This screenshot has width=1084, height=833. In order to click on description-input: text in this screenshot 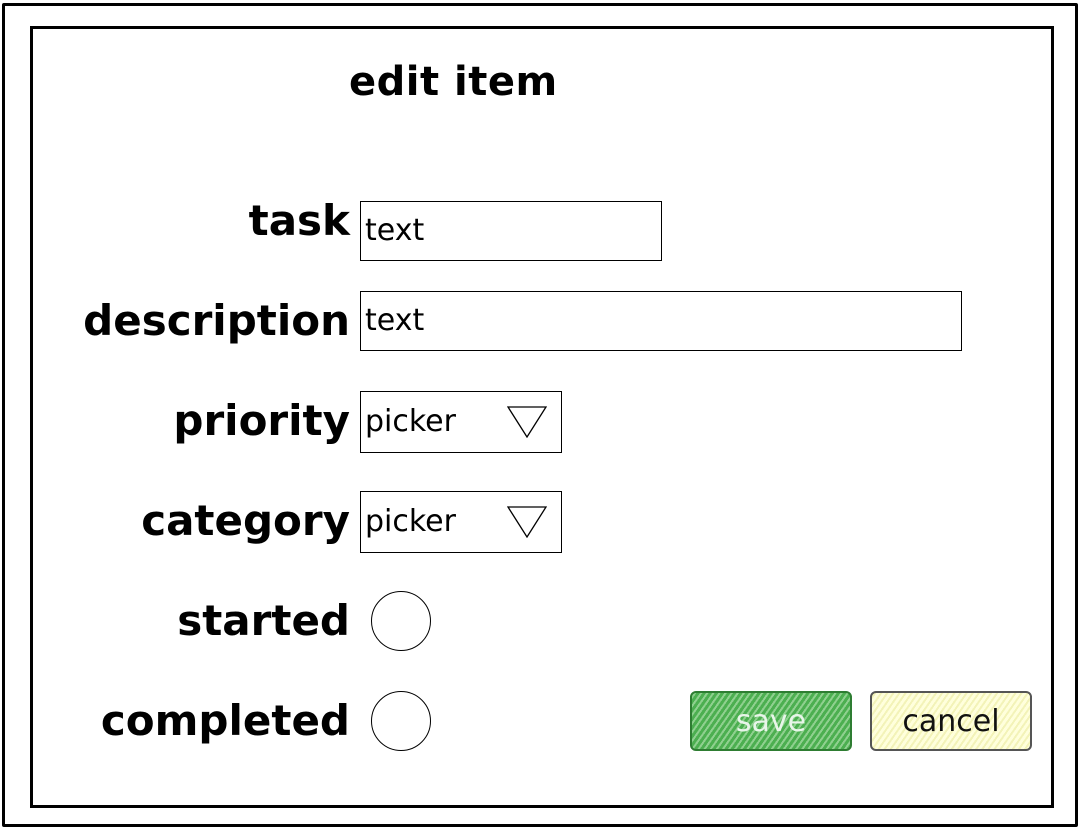, I will do `click(661, 321)`.